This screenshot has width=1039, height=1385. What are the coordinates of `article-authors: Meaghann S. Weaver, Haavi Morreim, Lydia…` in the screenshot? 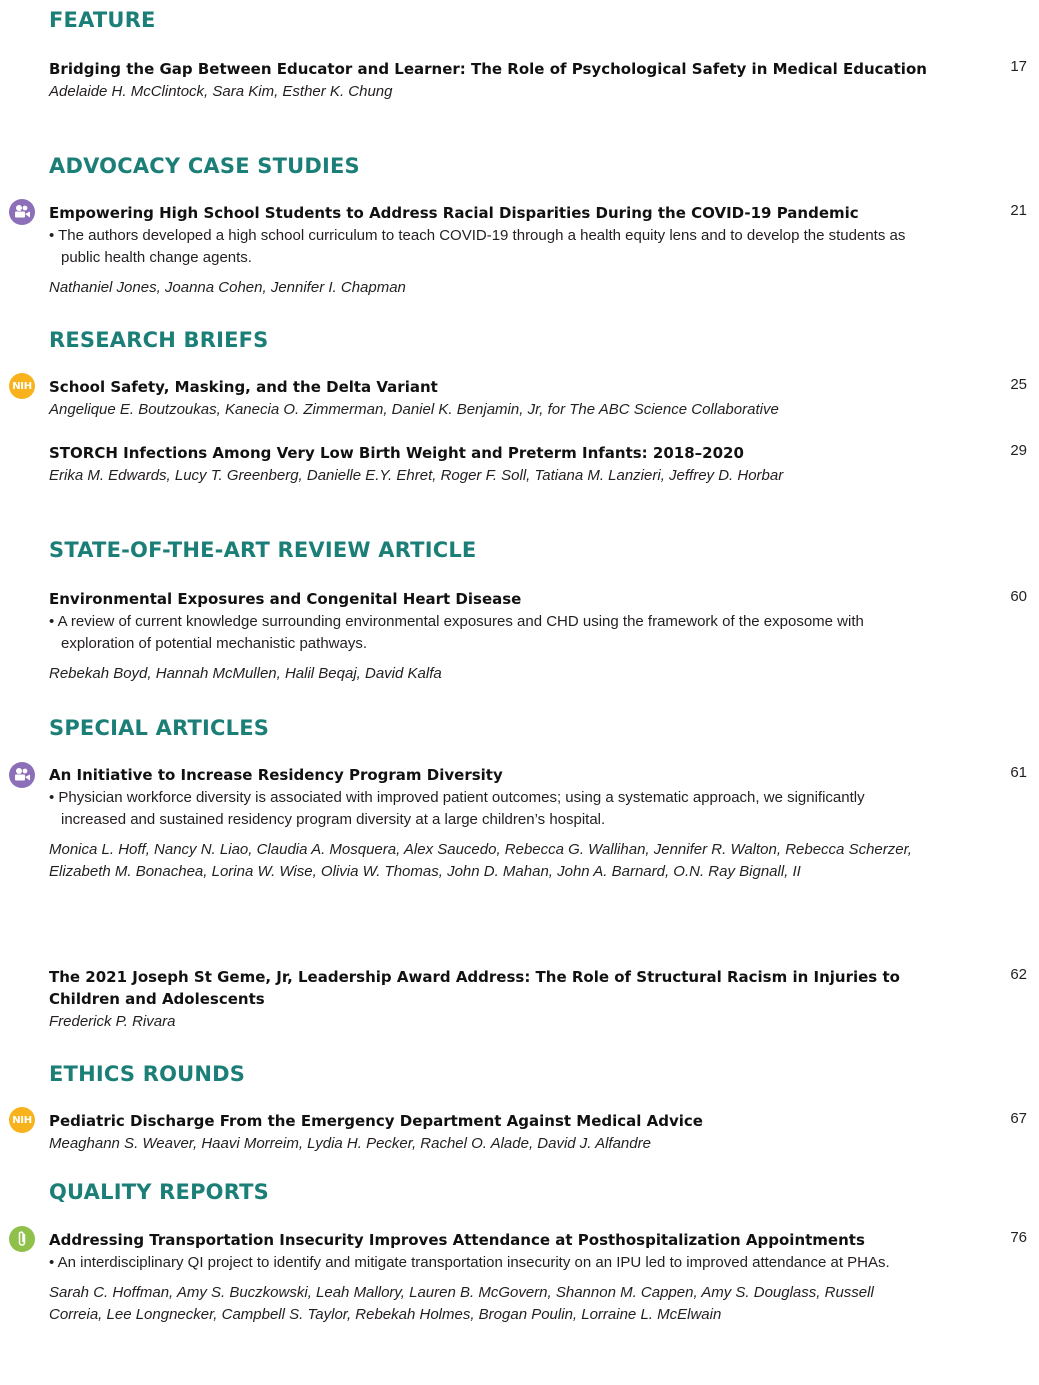 It's located at (350, 1143).